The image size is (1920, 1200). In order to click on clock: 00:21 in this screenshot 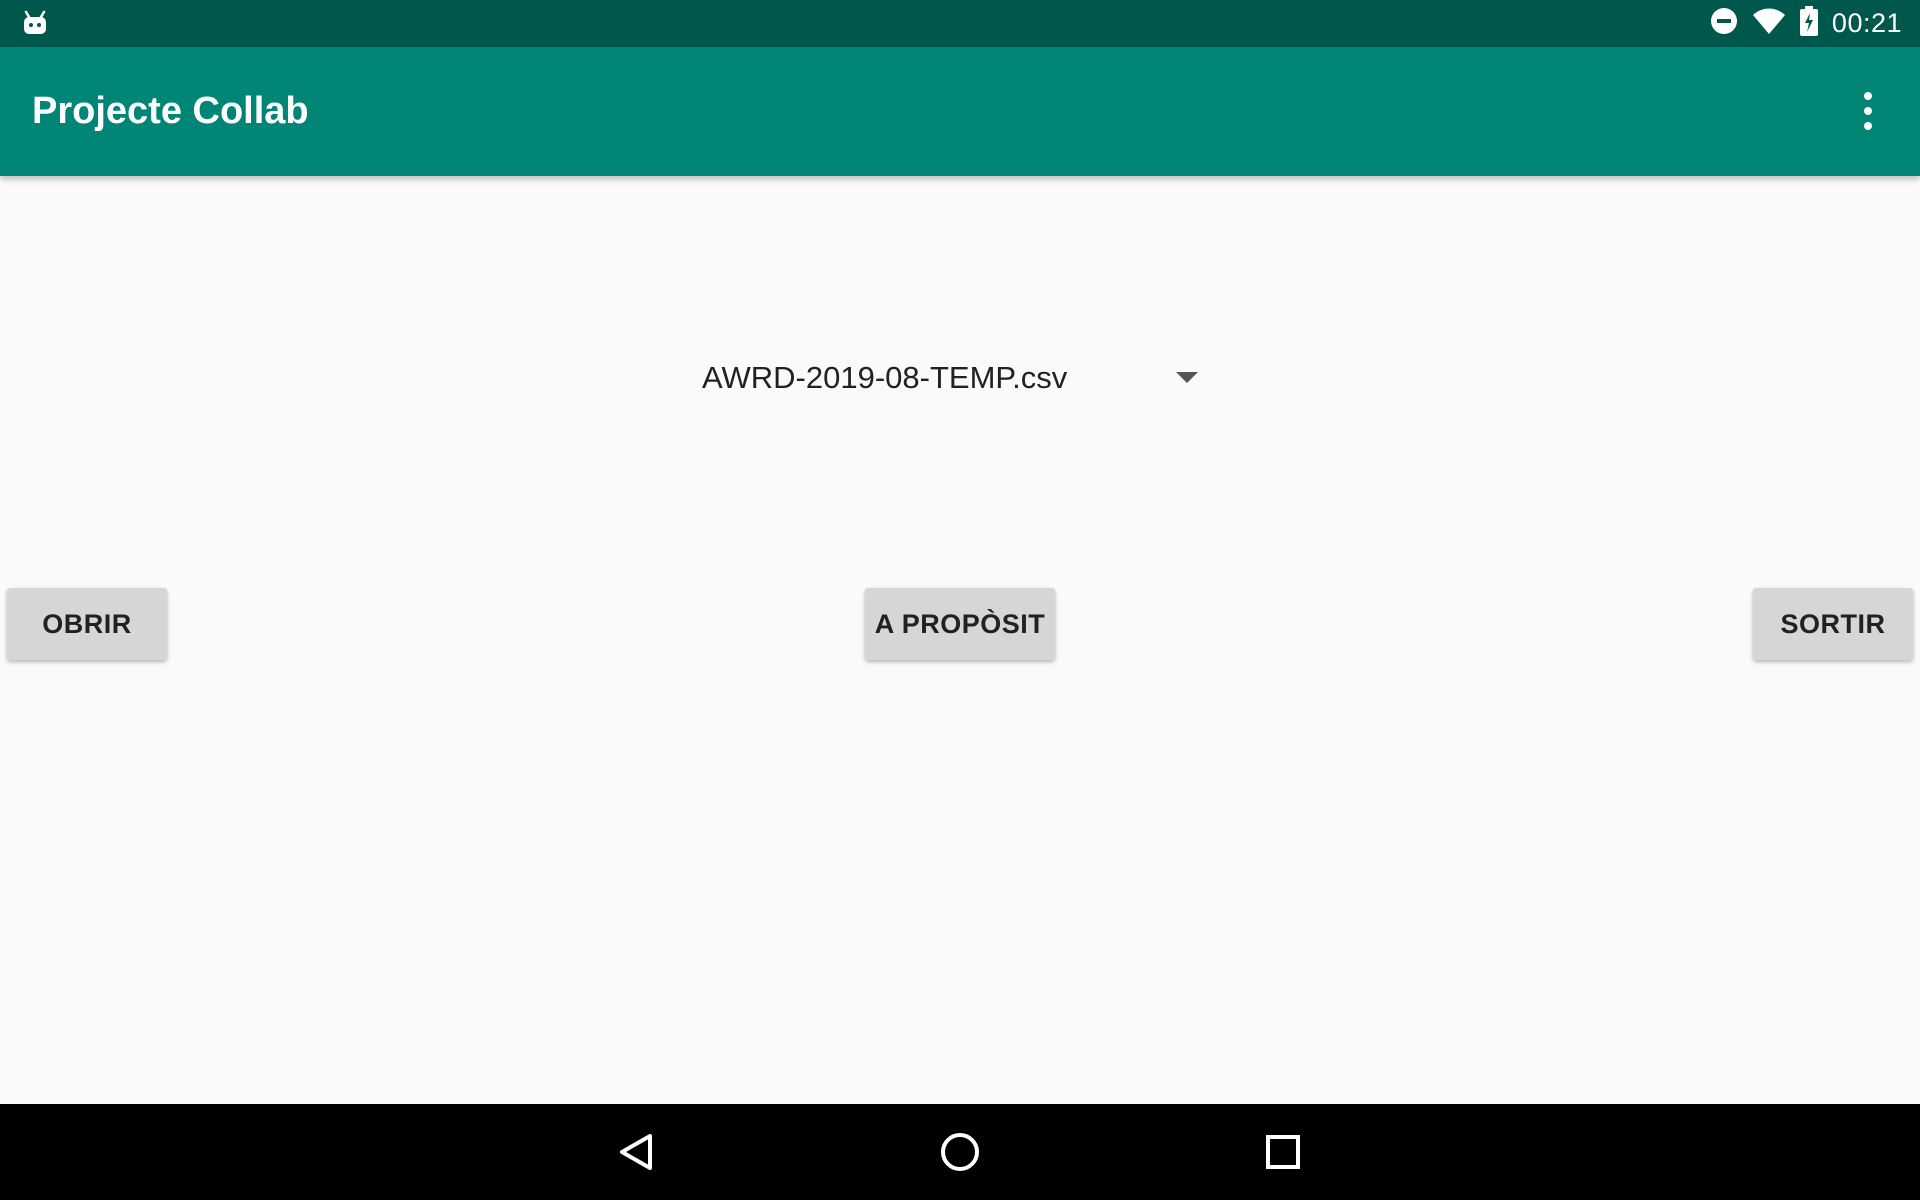, I will do `click(1866, 23)`.